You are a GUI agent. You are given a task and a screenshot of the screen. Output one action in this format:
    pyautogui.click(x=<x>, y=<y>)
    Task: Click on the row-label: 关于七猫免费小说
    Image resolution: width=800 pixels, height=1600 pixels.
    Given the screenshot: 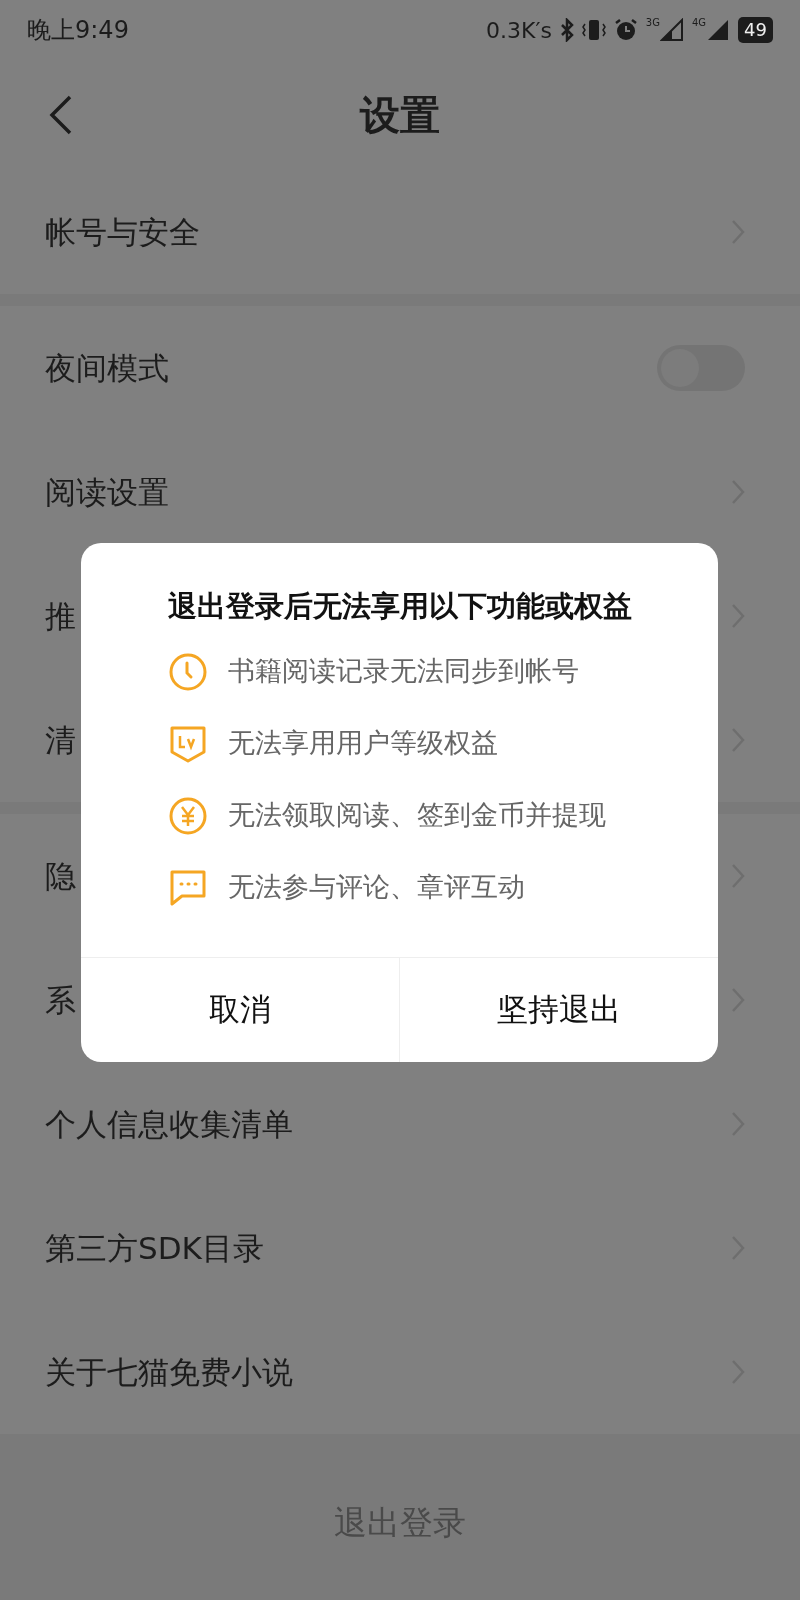 What is the action you would take?
    pyautogui.click(x=169, y=1372)
    